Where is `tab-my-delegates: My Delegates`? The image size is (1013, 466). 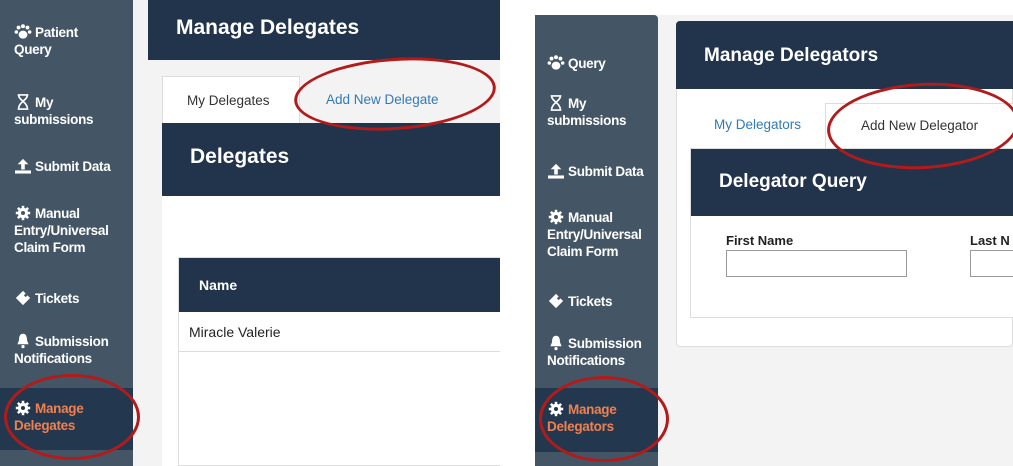
tab-my-delegates: My Delegates is located at coordinates (231, 100).